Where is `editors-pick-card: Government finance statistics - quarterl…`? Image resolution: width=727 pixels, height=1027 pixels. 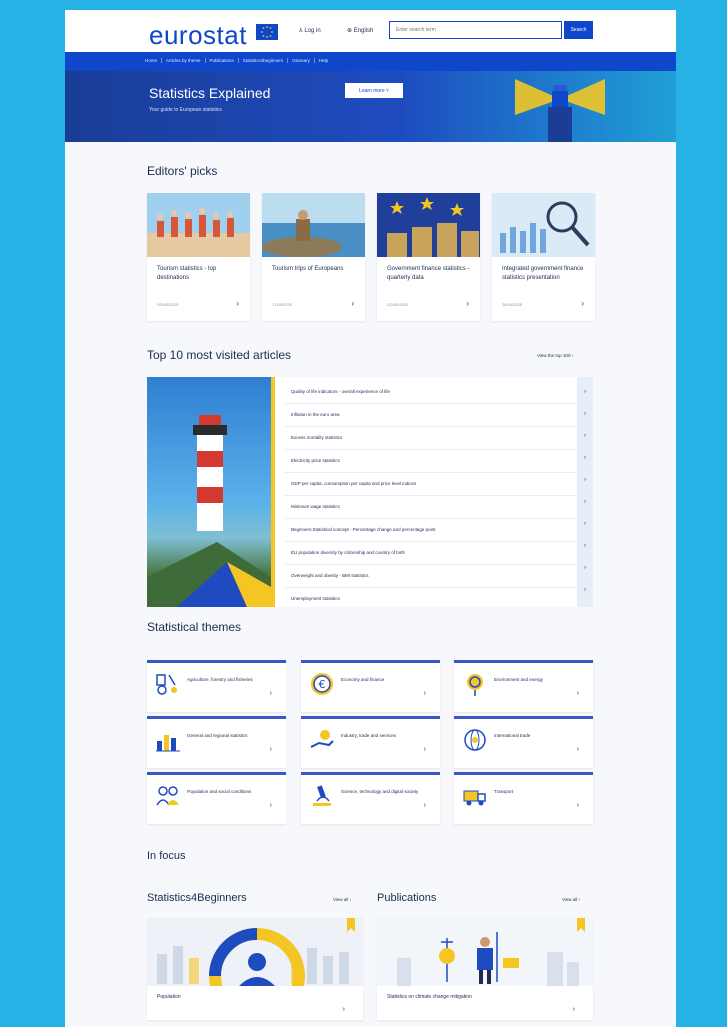 editors-pick-card: Government finance statistics - quarterl… is located at coordinates (428, 257).